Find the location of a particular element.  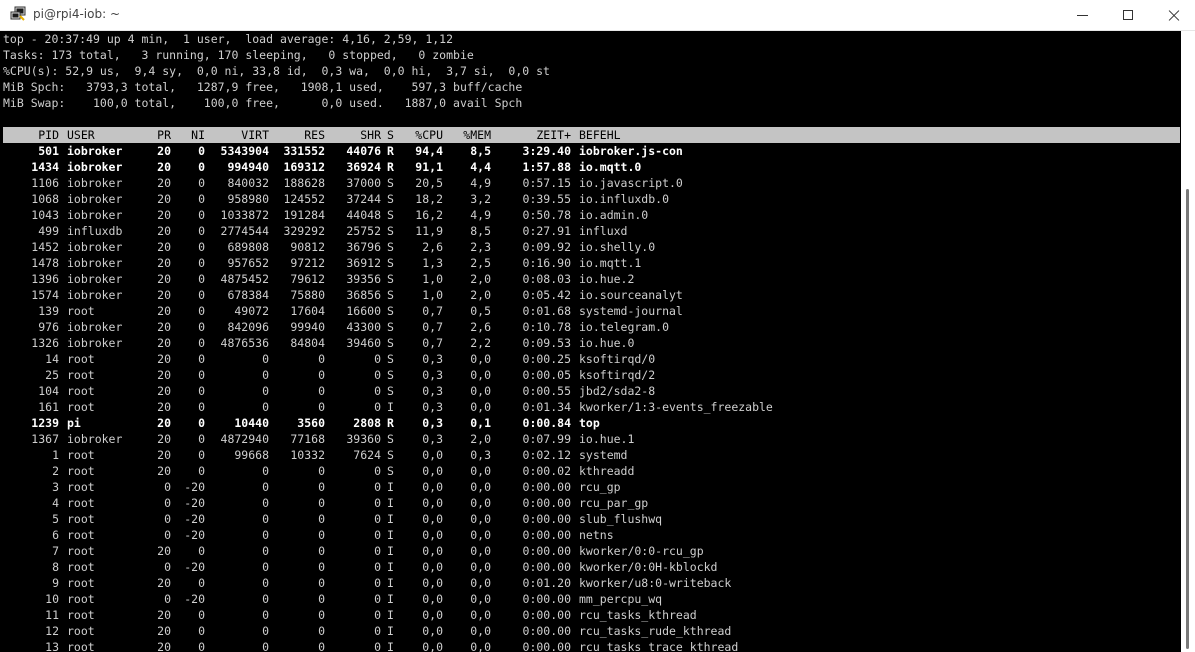

cell-cmd: rcu_tasks_kthread is located at coordinates (638, 615).